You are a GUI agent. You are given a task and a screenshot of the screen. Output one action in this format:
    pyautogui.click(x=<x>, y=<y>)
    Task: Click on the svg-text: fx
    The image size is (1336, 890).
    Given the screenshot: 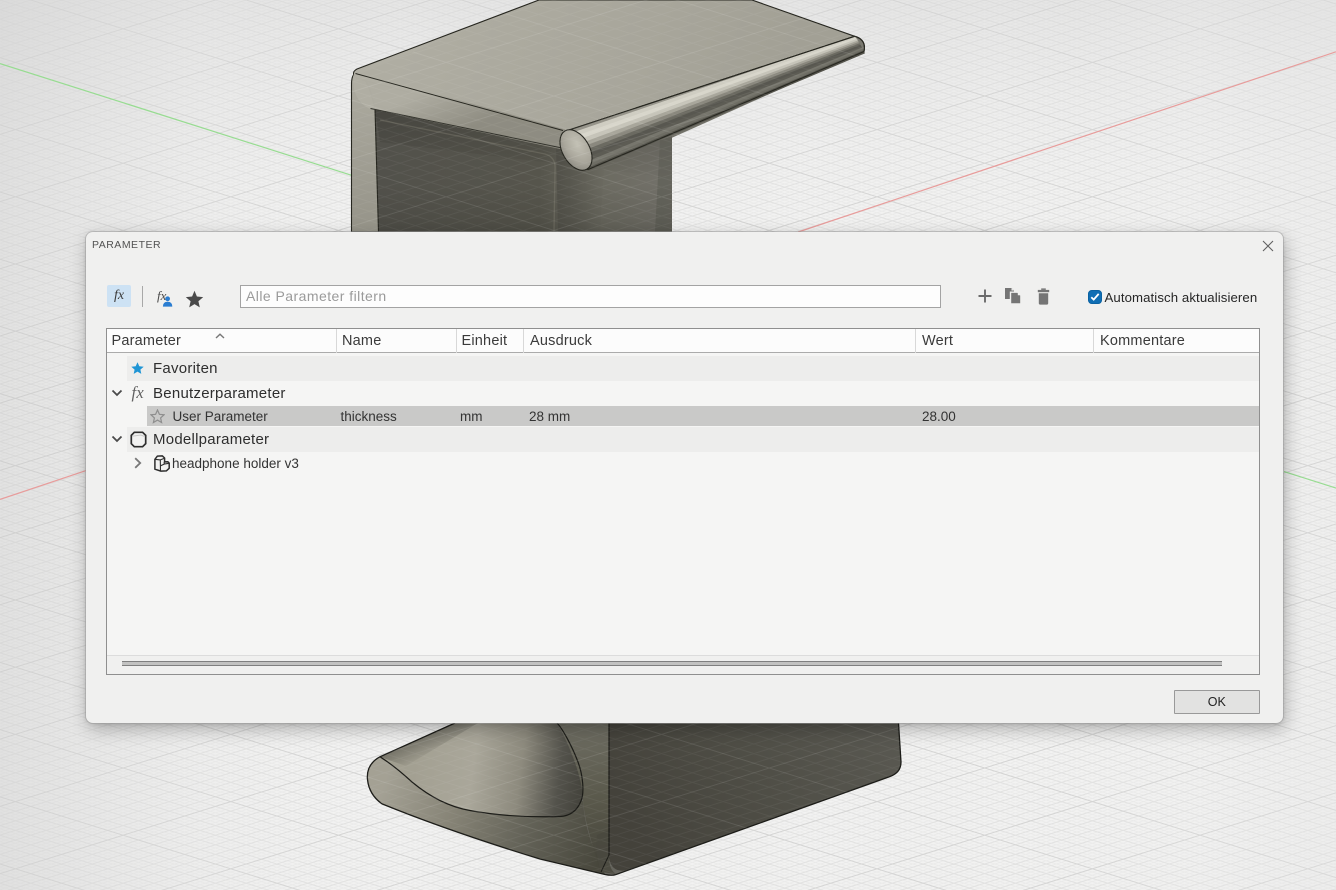 What is the action you would take?
    pyautogui.click(x=162, y=296)
    